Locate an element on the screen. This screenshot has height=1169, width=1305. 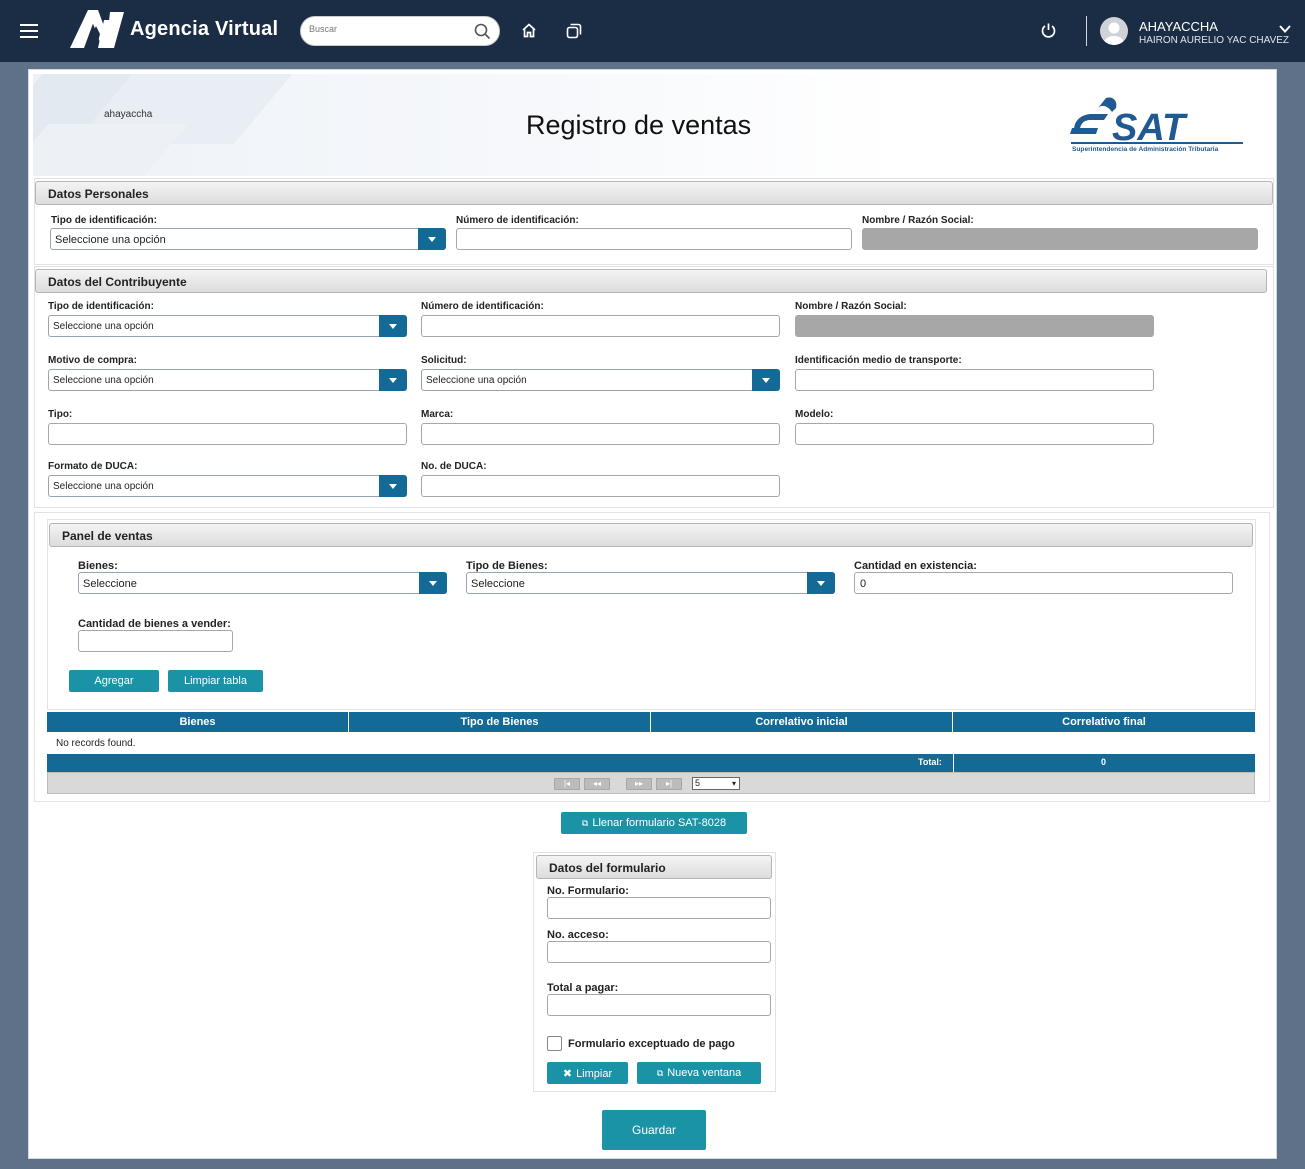
c-nombre-input is located at coordinates (974, 326).